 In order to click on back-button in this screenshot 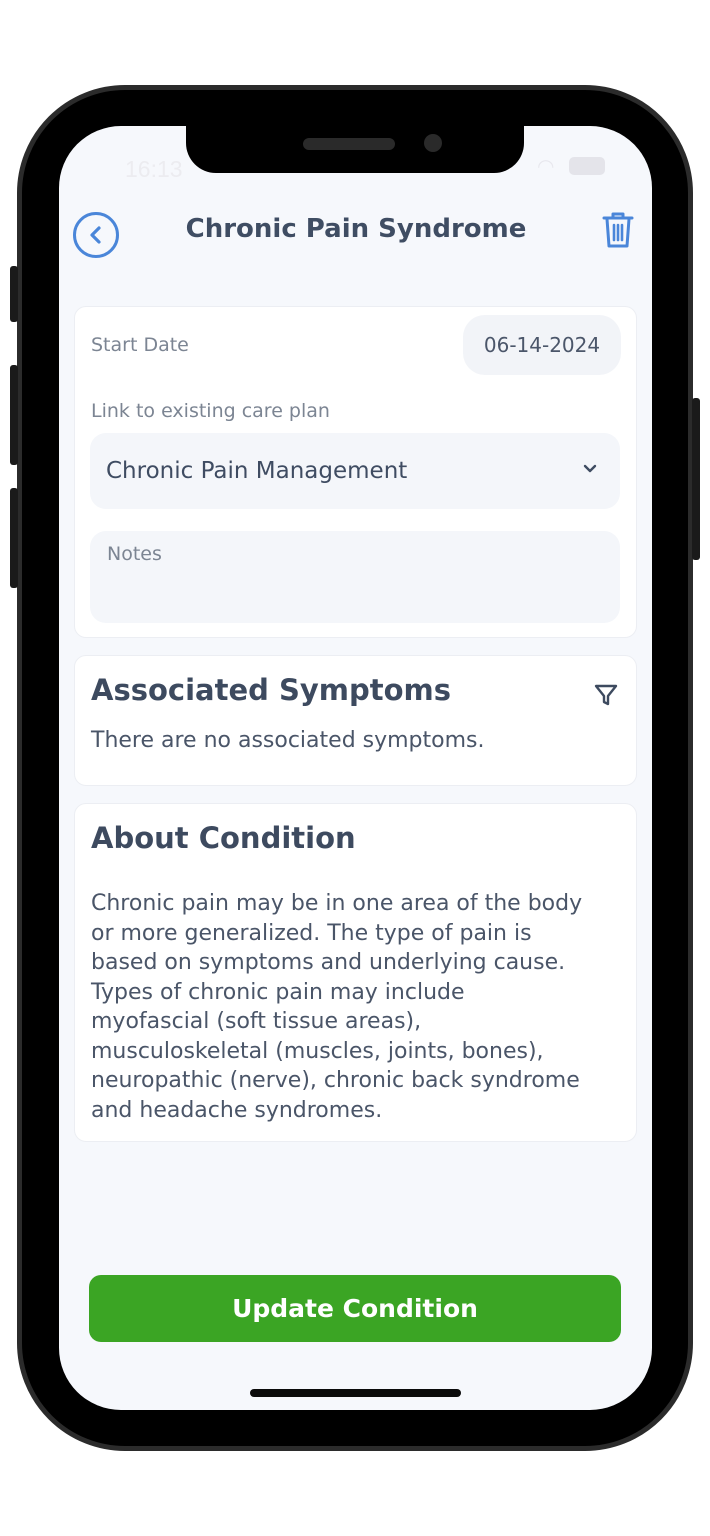, I will do `click(96, 235)`.